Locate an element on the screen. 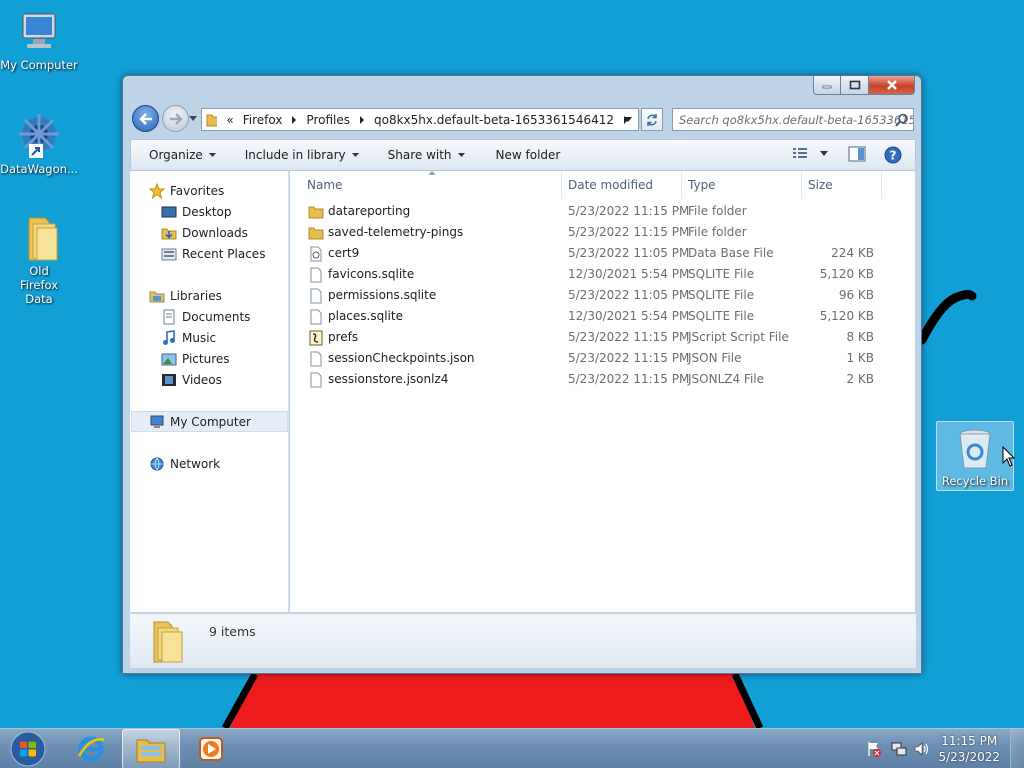 This screenshot has height=768, width=1024. documents-icon is located at coordinates (169, 316).